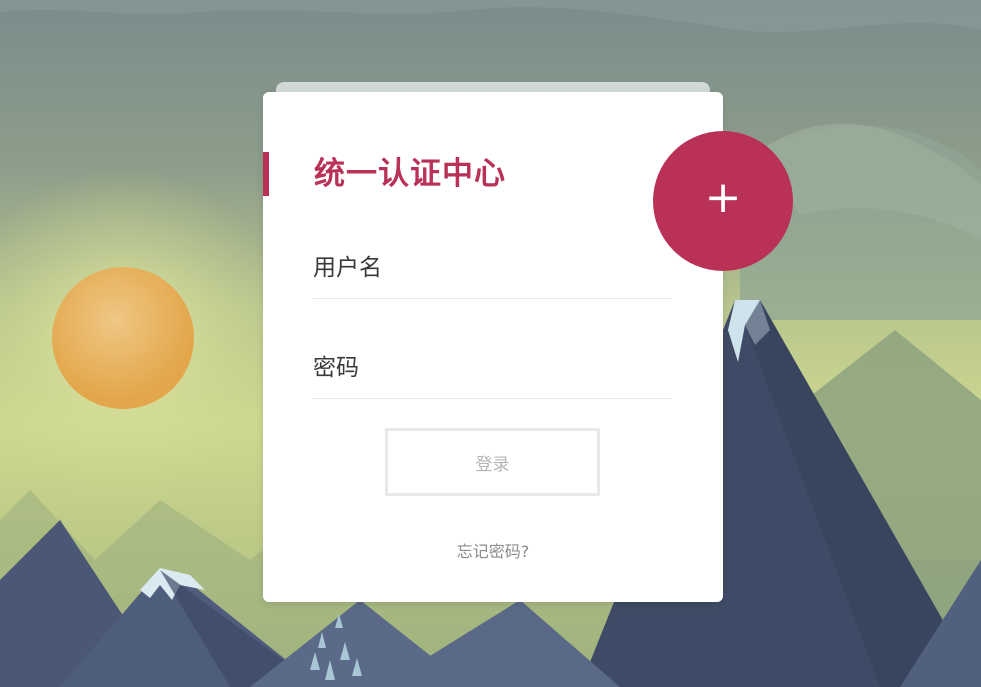 The image size is (981, 687). What do you see at coordinates (410, 174) in the screenshot?
I see `page-title: 统一认证中心` at bounding box center [410, 174].